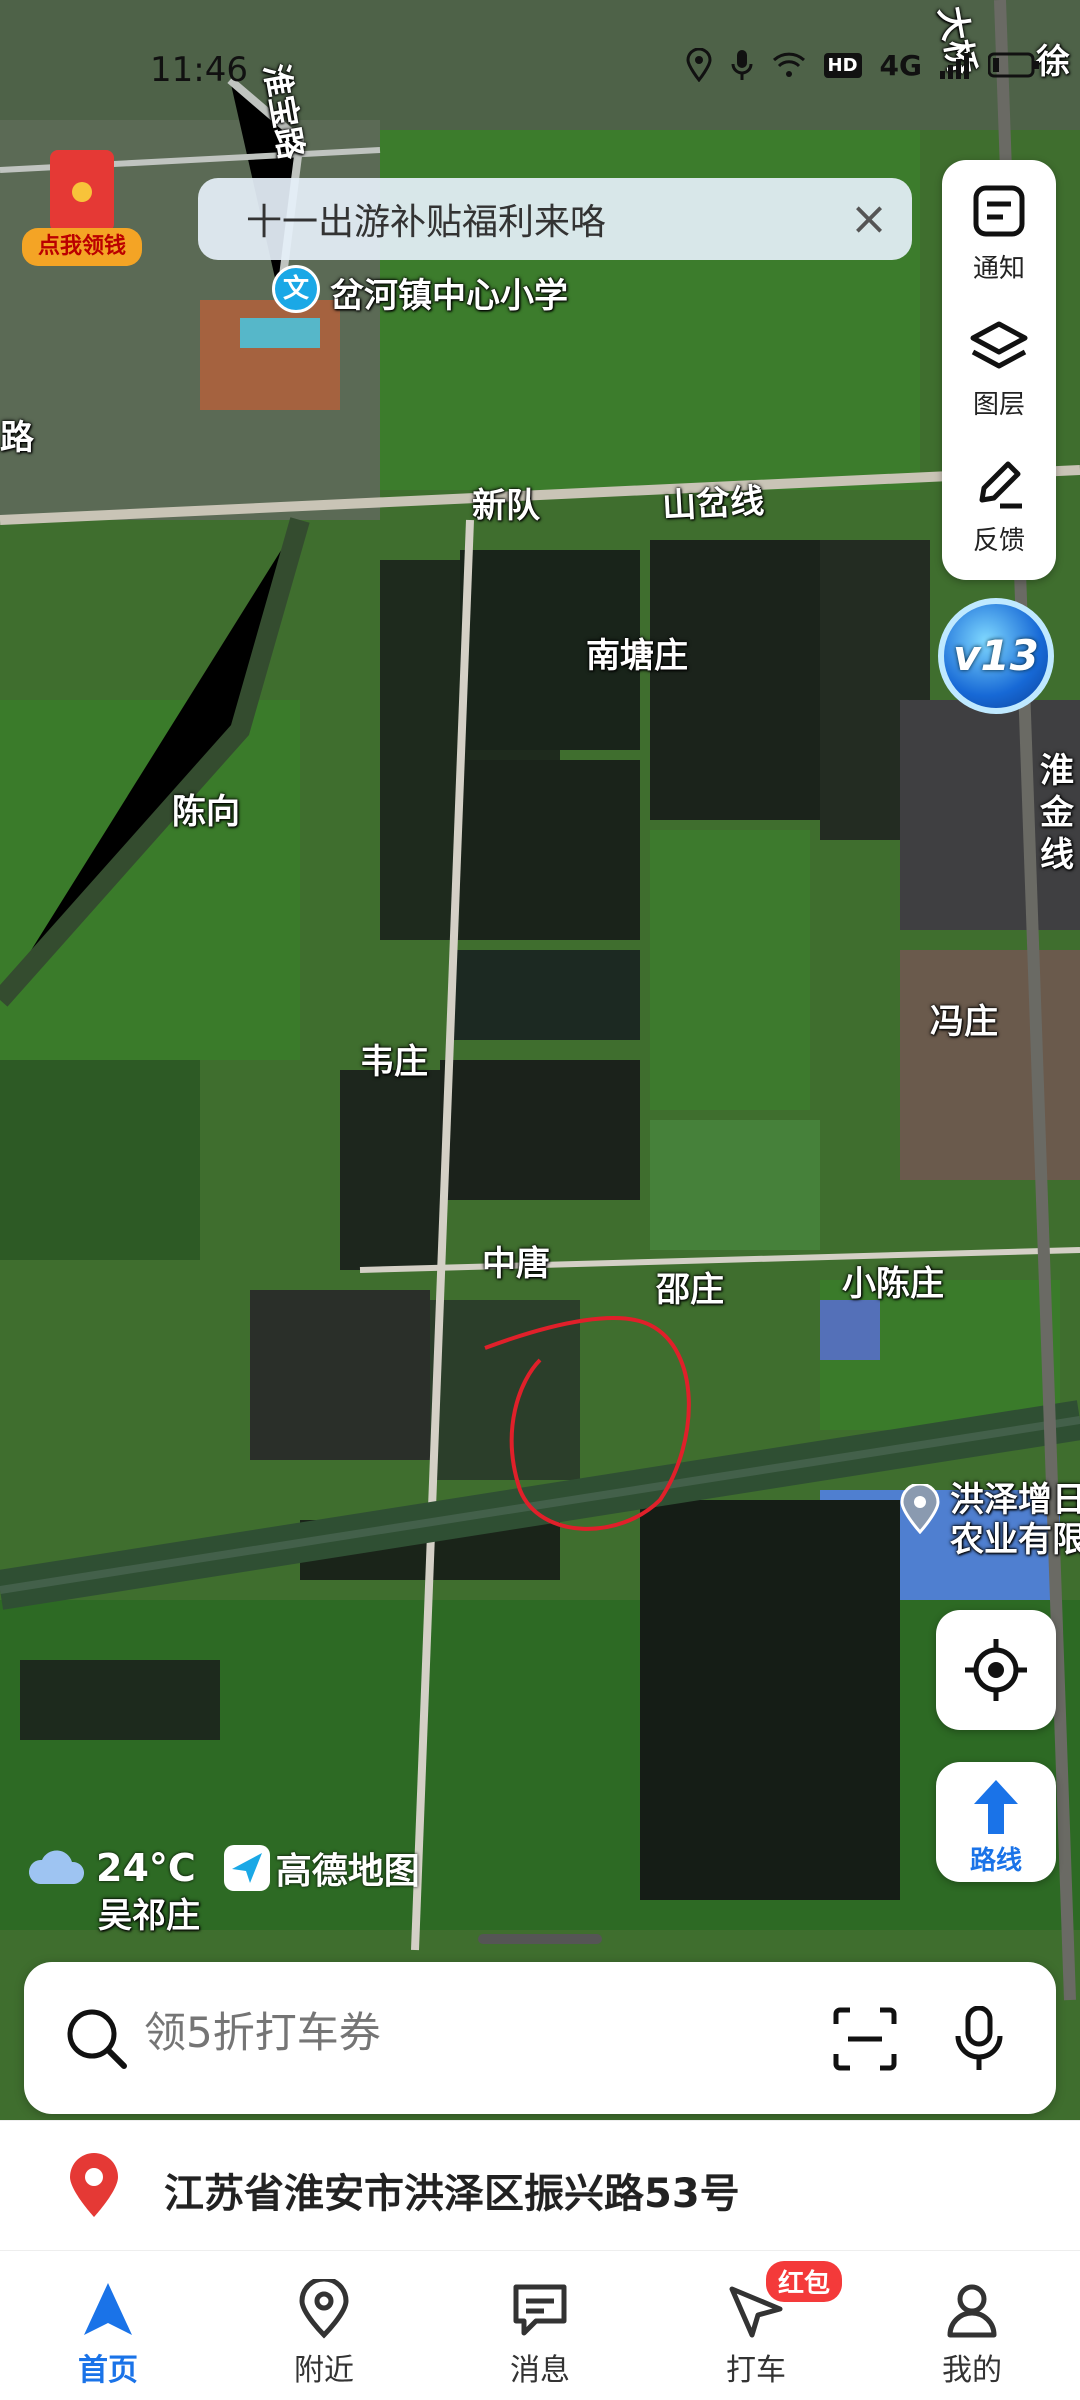 This screenshot has width=1080, height=2400. Describe the element at coordinates (995, 1861) in the screenshot. I see `route-label: 路线` at that location.